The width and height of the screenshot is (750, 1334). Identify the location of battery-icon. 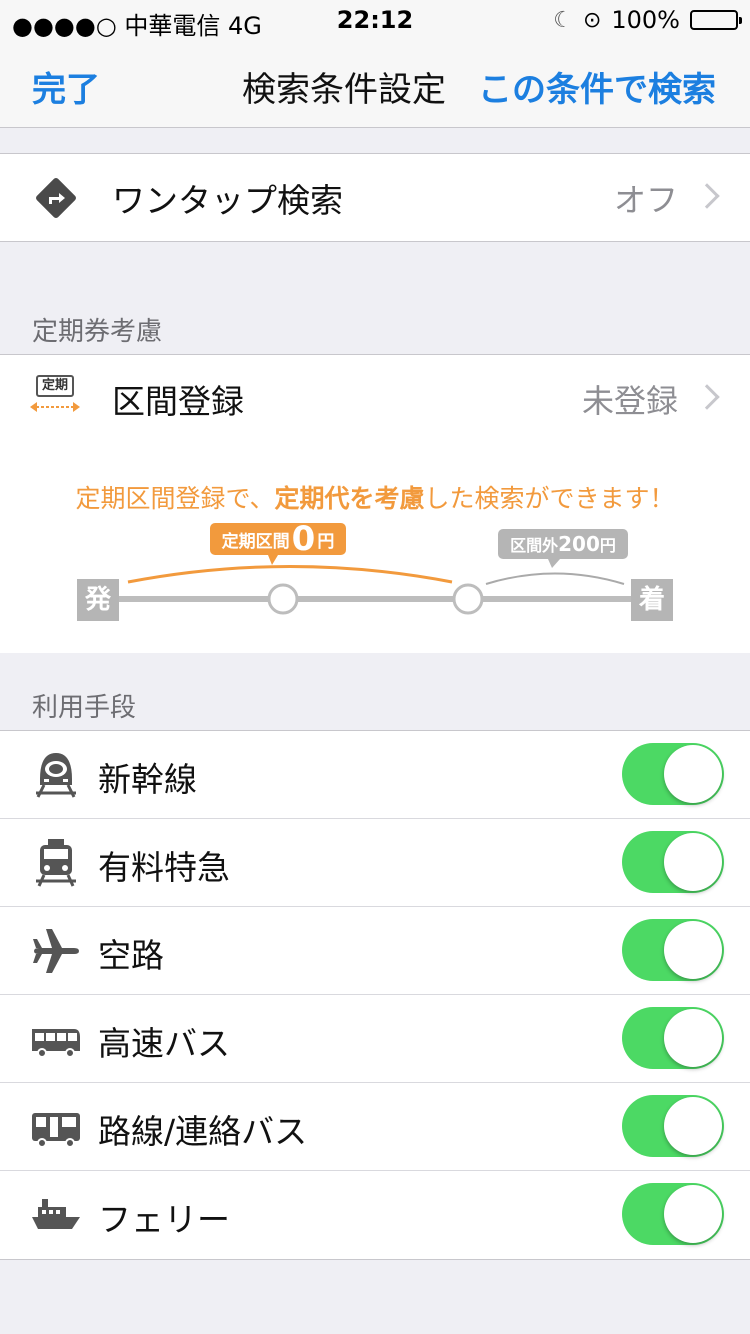
(716, 20).